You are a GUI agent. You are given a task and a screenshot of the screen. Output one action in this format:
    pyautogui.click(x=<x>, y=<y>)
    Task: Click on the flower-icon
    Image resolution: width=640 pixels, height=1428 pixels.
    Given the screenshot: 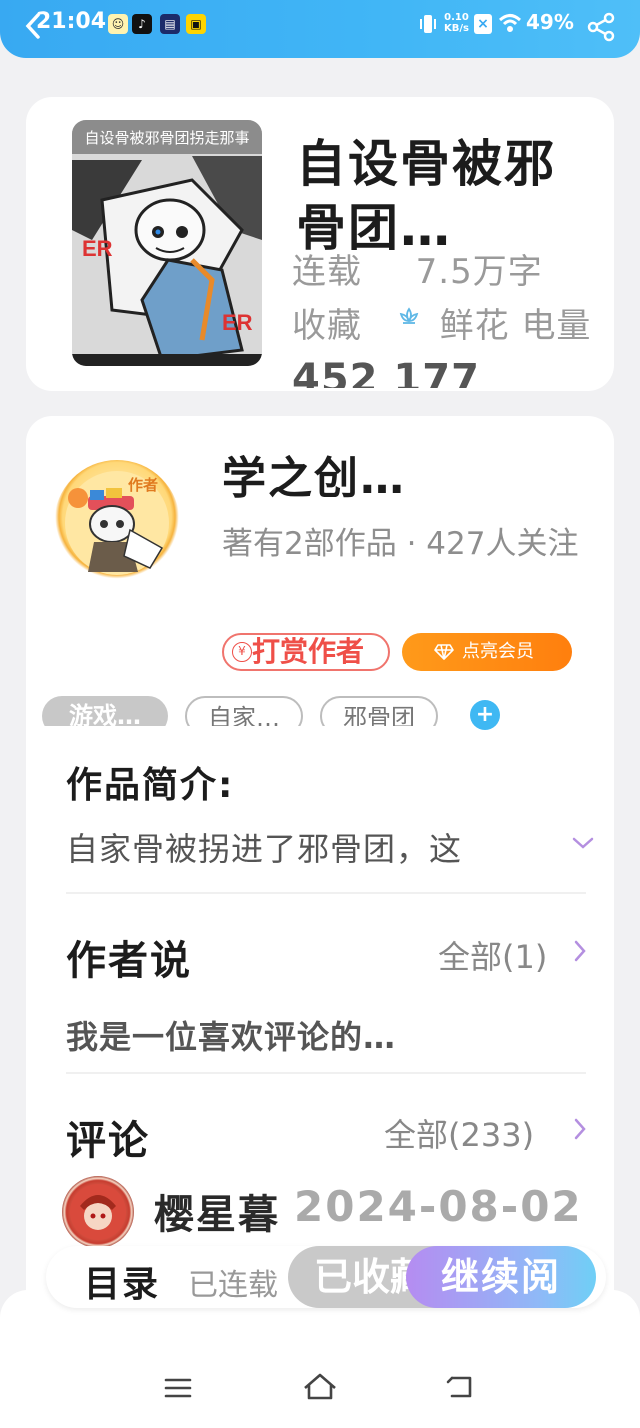 What is the action you would take?
    pyautogui.click(x=409, y=317)
    